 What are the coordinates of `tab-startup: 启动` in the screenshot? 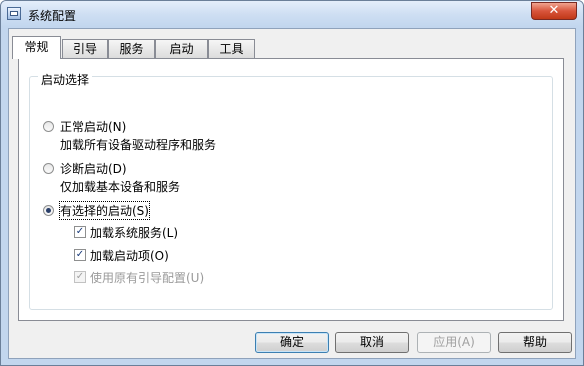 It's located at (181, 48).